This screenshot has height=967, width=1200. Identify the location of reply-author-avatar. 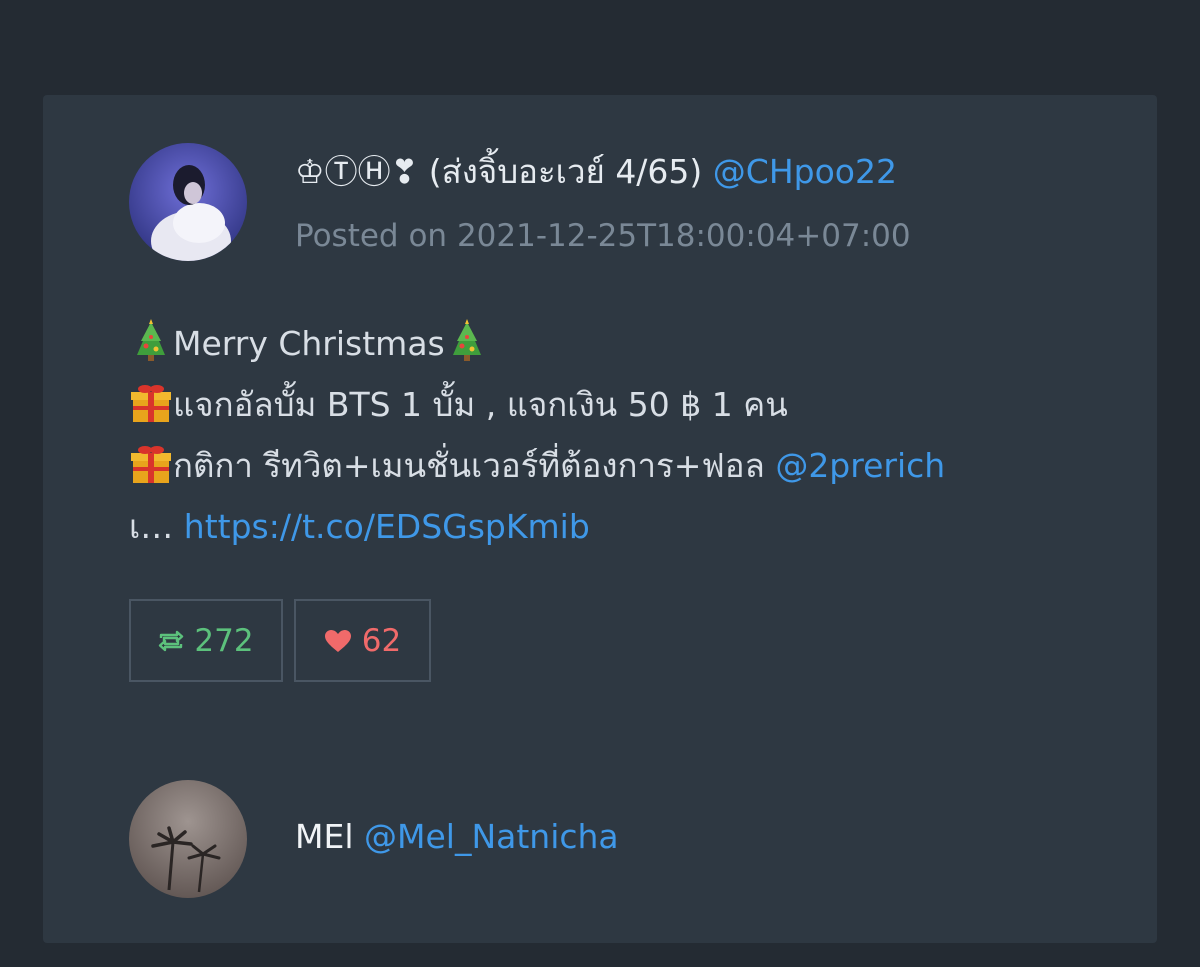
(188, 839).